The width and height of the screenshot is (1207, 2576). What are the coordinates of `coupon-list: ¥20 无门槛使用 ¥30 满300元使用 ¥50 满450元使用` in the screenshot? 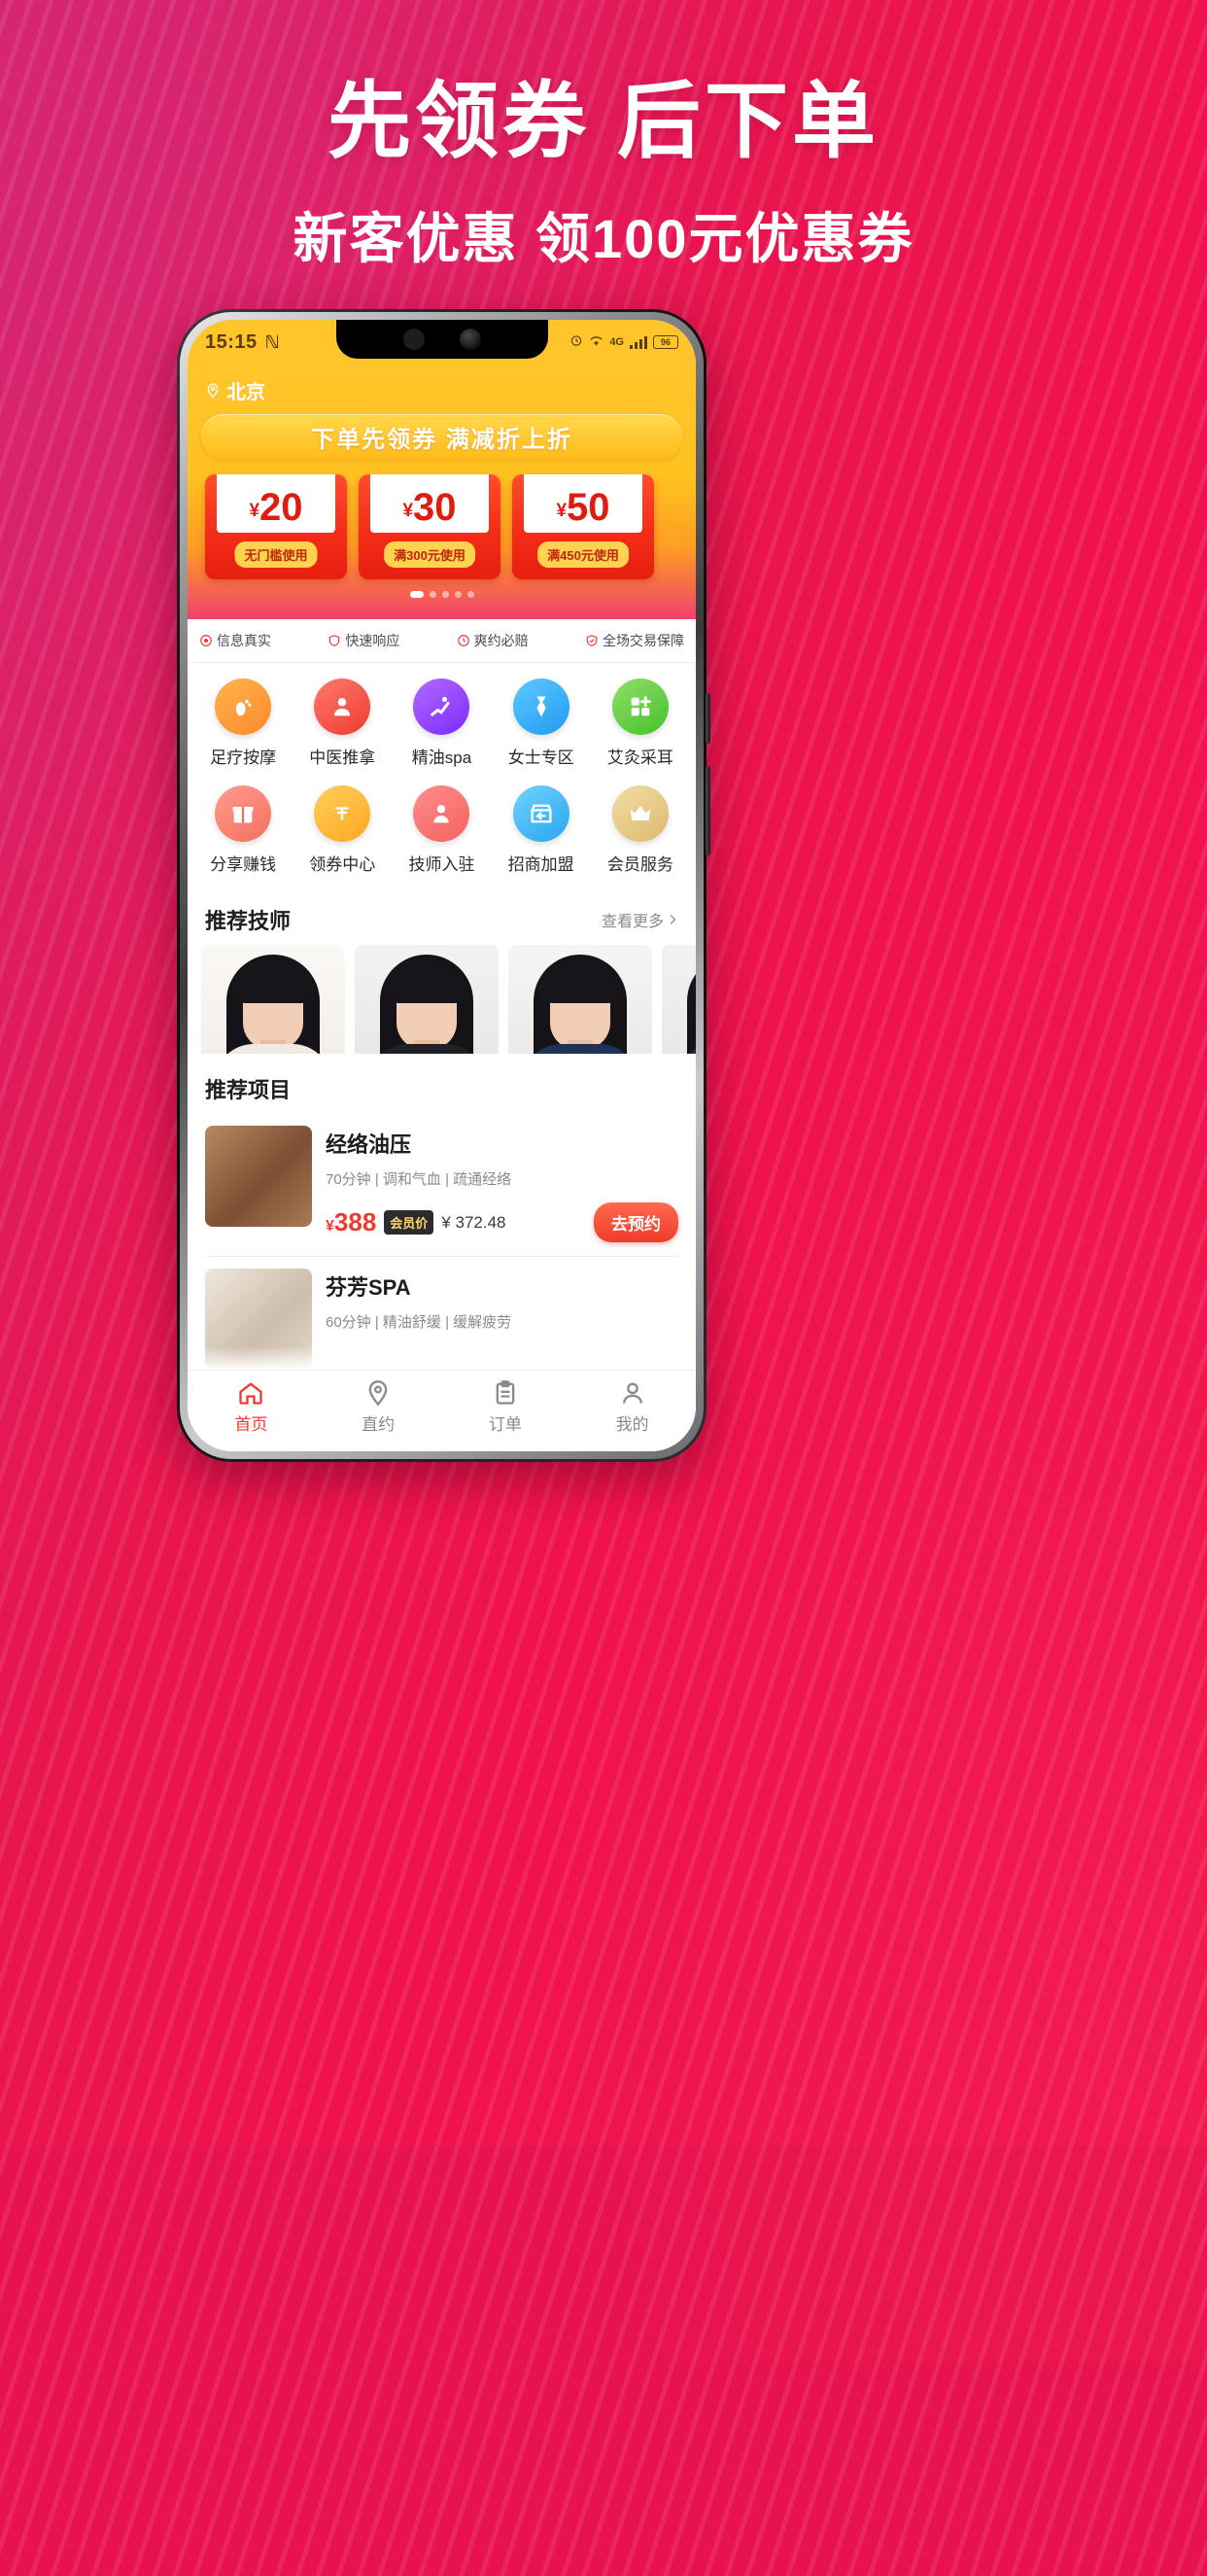 It's located at (442, 519).